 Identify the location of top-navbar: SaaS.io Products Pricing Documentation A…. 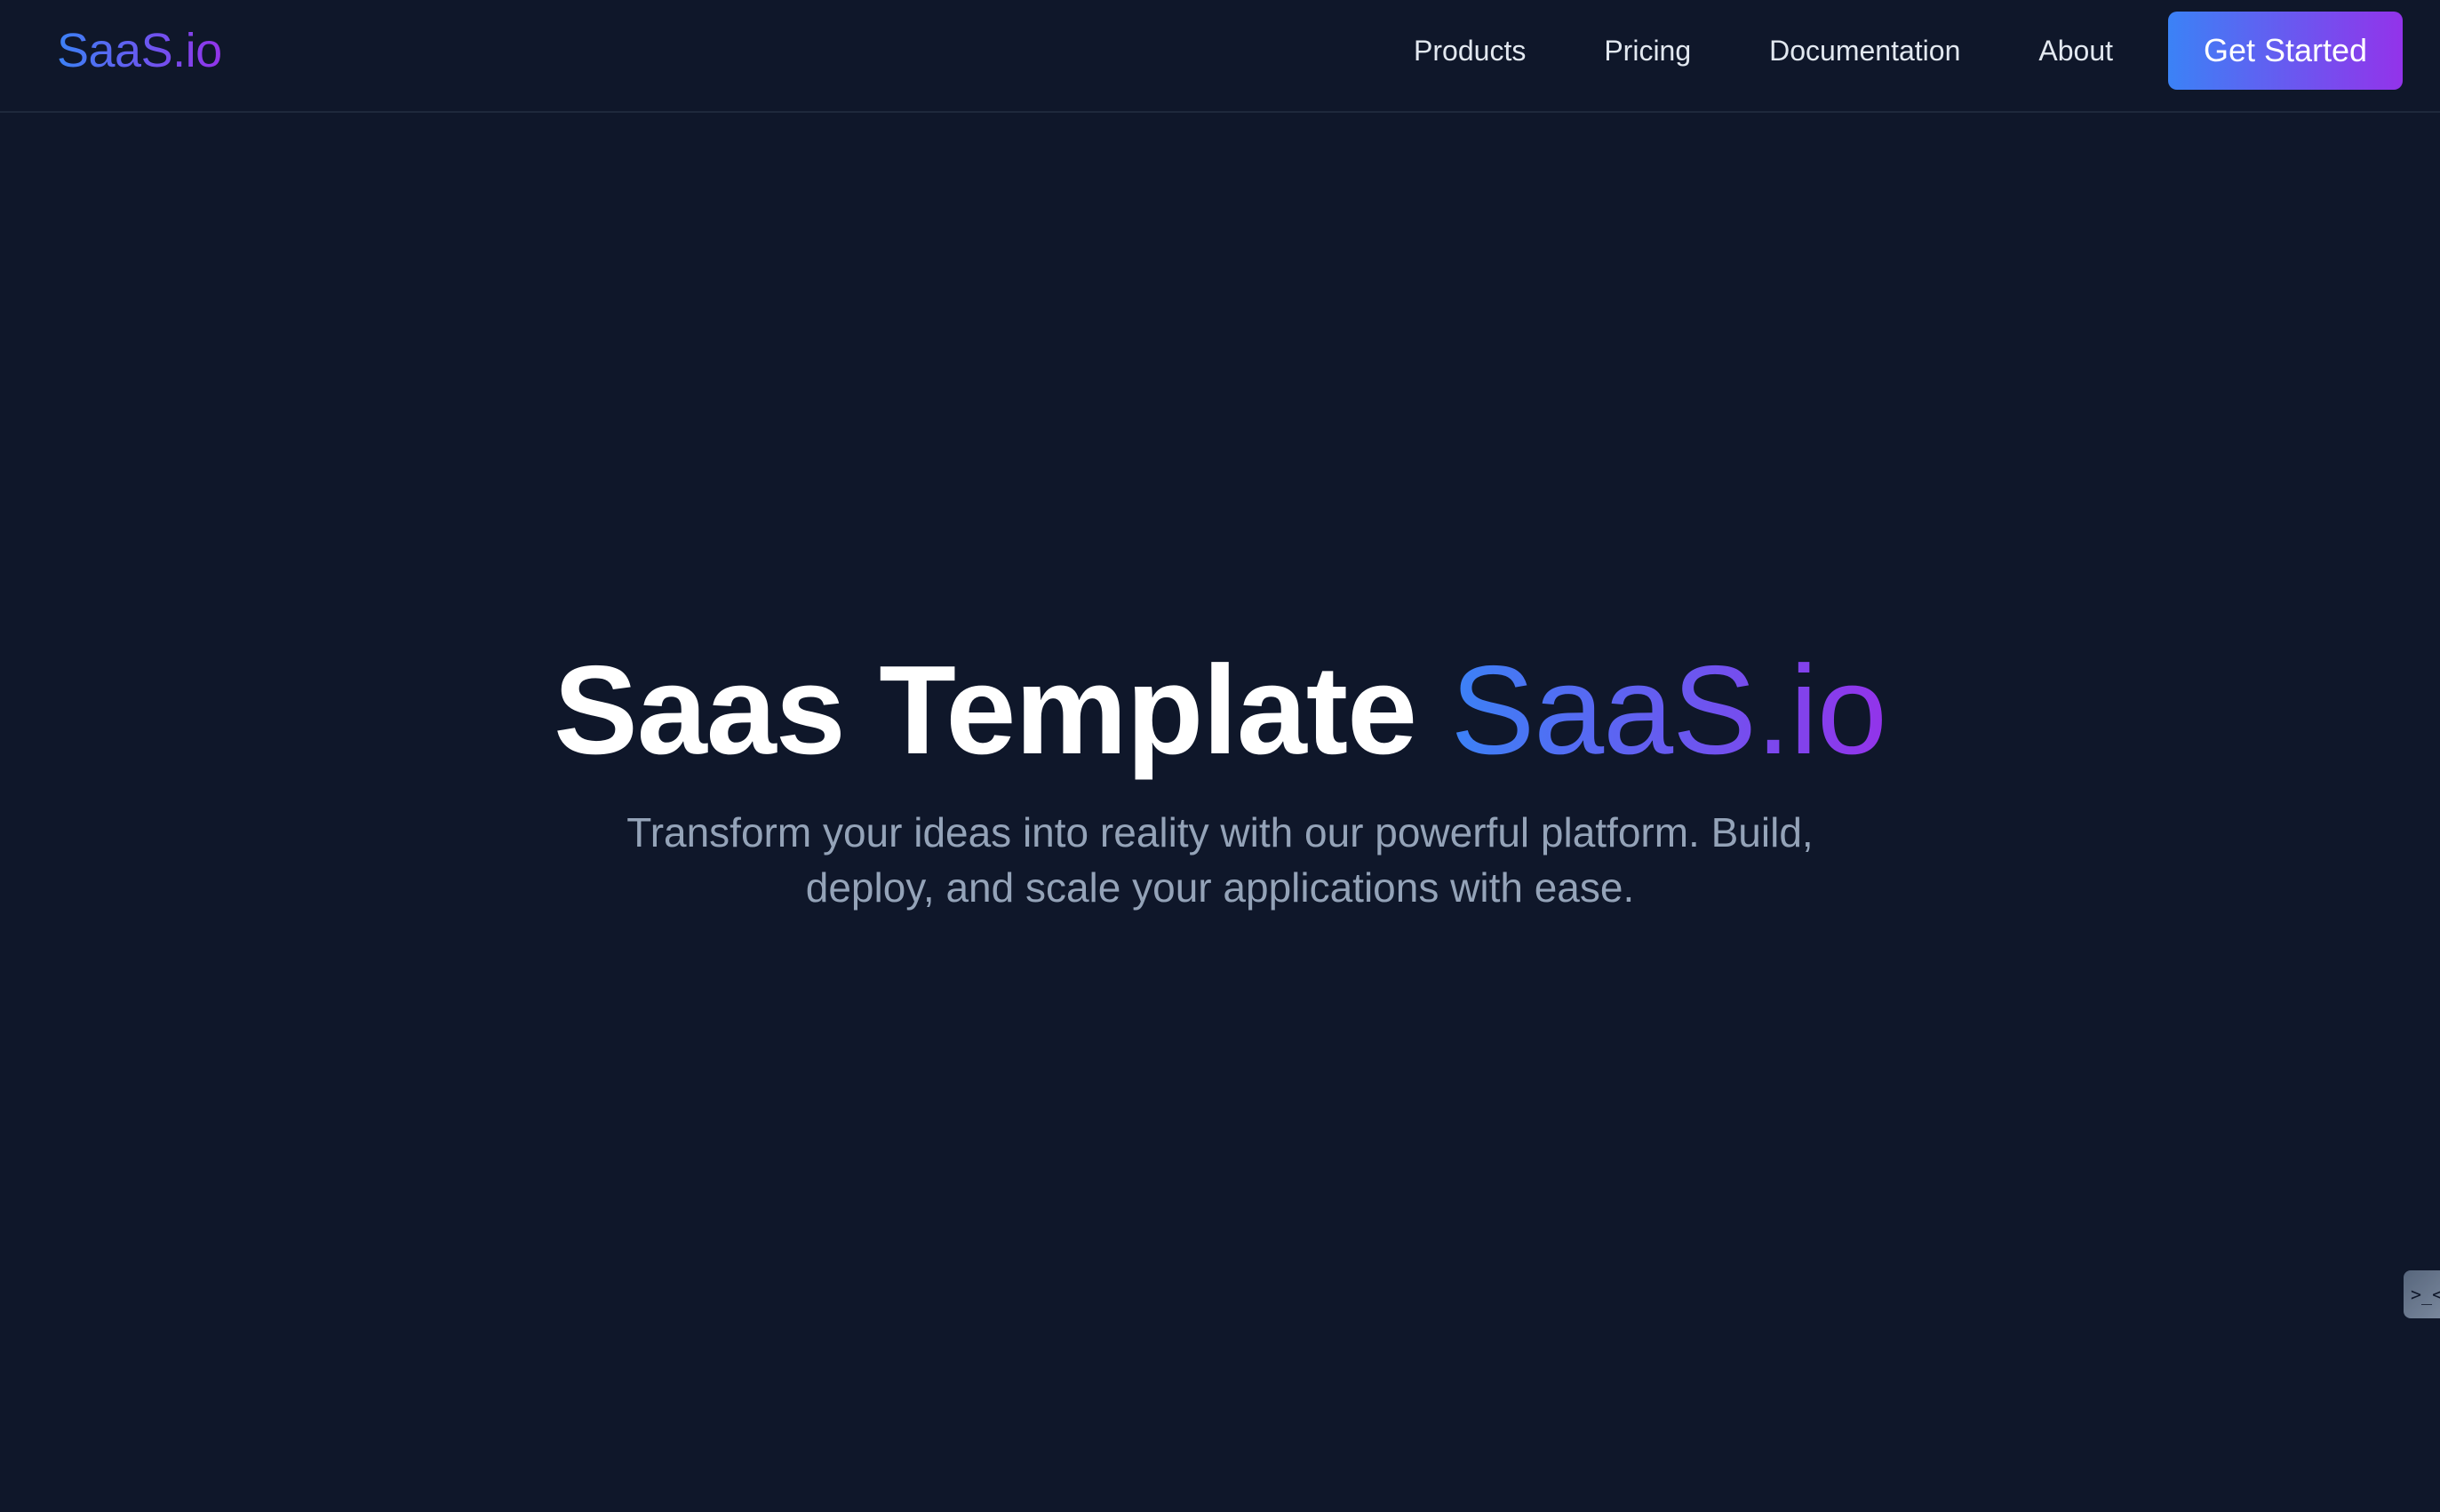
(1220, 56).